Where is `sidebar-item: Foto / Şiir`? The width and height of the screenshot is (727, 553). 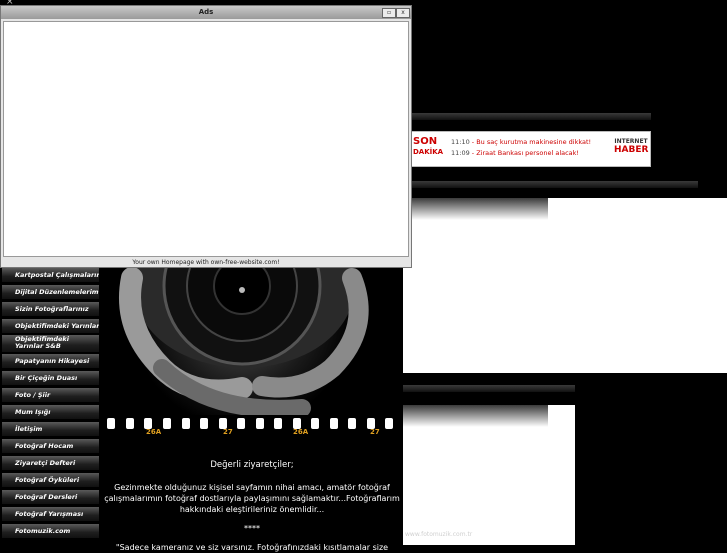 sidebar-item: Foto / Şiir is located at coordinates (50, 395).